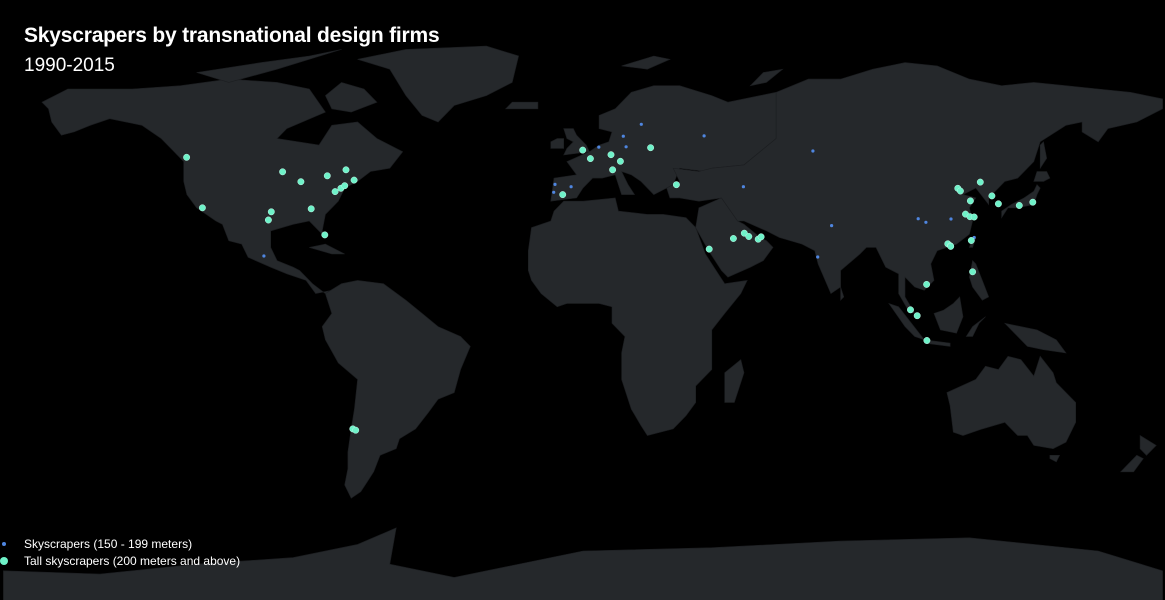  I want to click on land-ireland, so click(557, 143).